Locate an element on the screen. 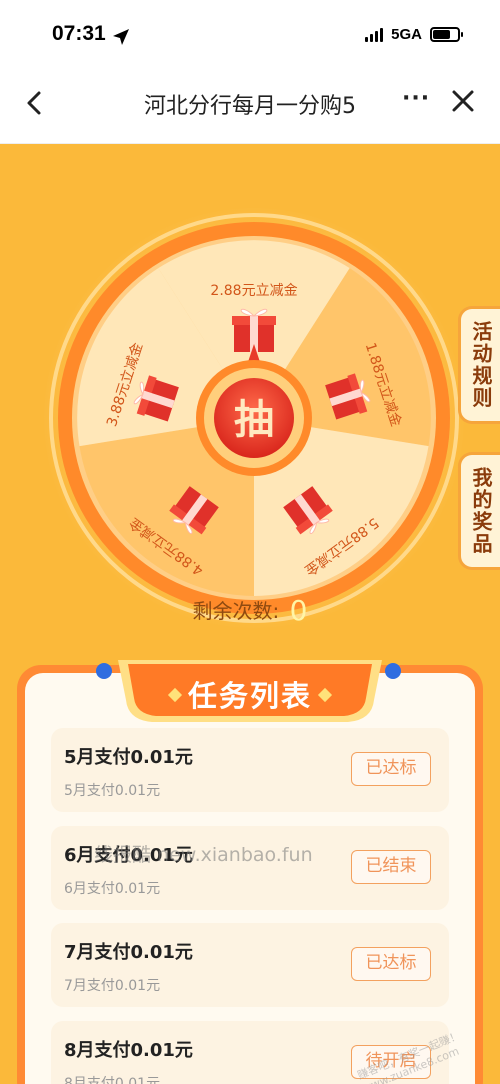  my-prizes-tab: 我的奖品 is located at coordinates (479, 511).